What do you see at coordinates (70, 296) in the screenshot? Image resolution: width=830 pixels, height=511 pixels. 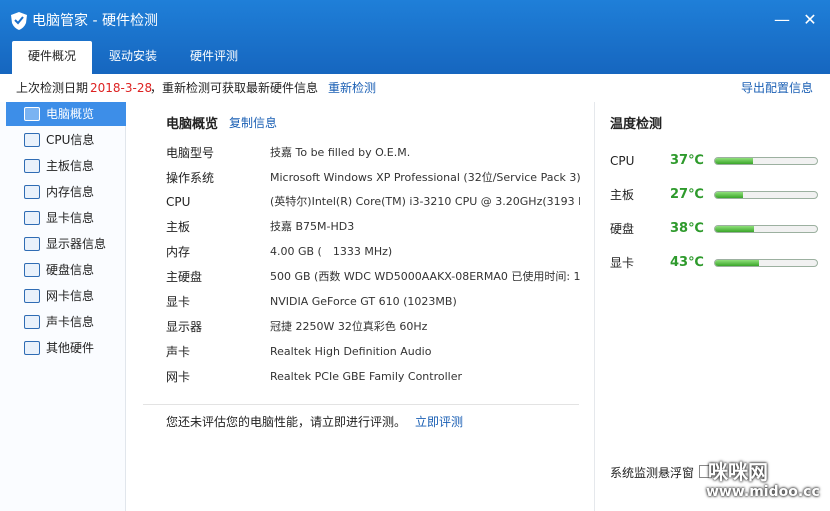 I see `sidebar-item-label: 网卡信息` at bounding box center [70, 296].